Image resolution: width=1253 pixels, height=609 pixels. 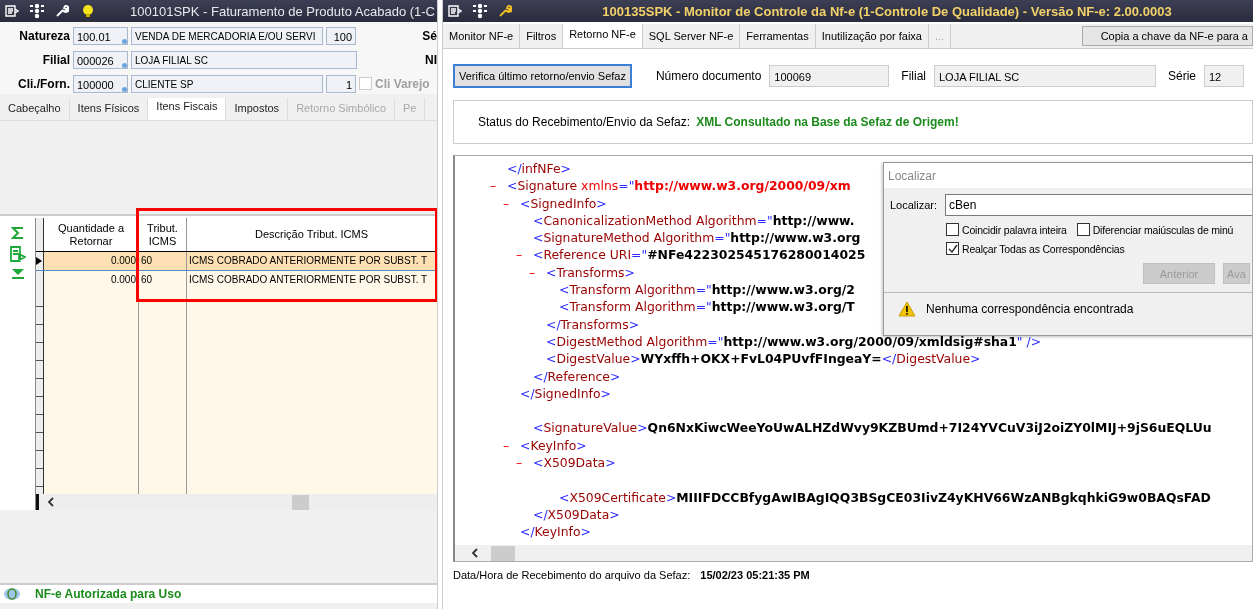 What do you see at coordinates (872, 428) in the screenshot?
I see `xml-line: <SignatureValue>Qn6NxKiwcWeeYoUwALHZdWvy9KZBUmd+7I24YVCuV3iJ2oiZY0lMIJ+9jS6uEQLUu` at bounding box center [872, 428].